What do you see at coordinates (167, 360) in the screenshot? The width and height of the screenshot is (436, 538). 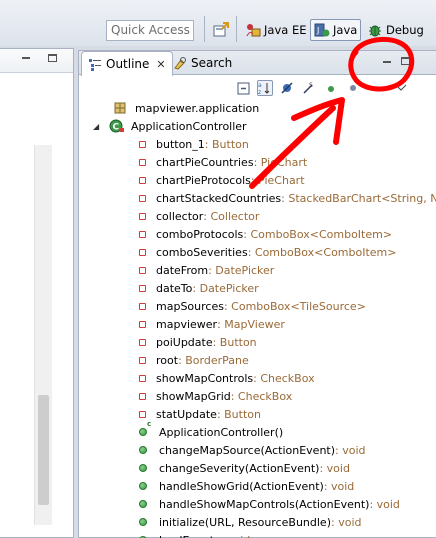 I see `tree-item-label: root` at bounding box center [167, 360].